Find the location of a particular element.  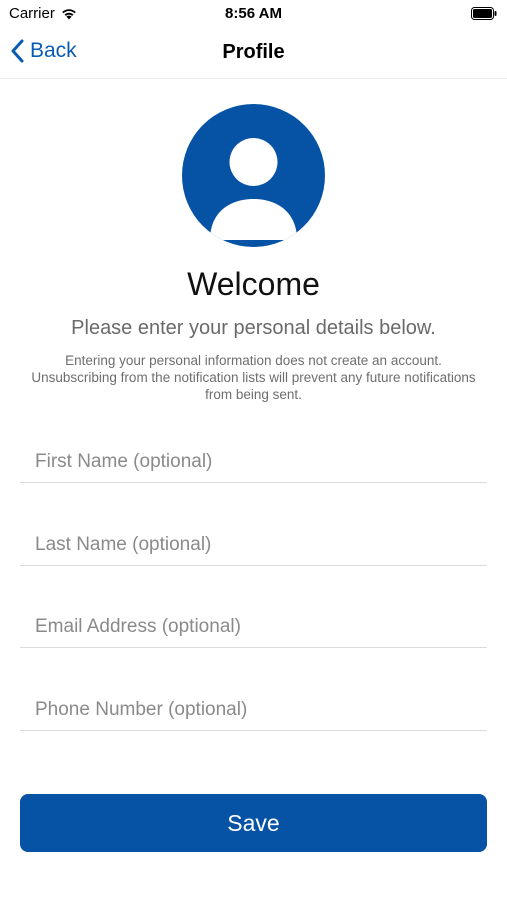

navigation-bar: Back Profile is located at coordinates (253, 54).